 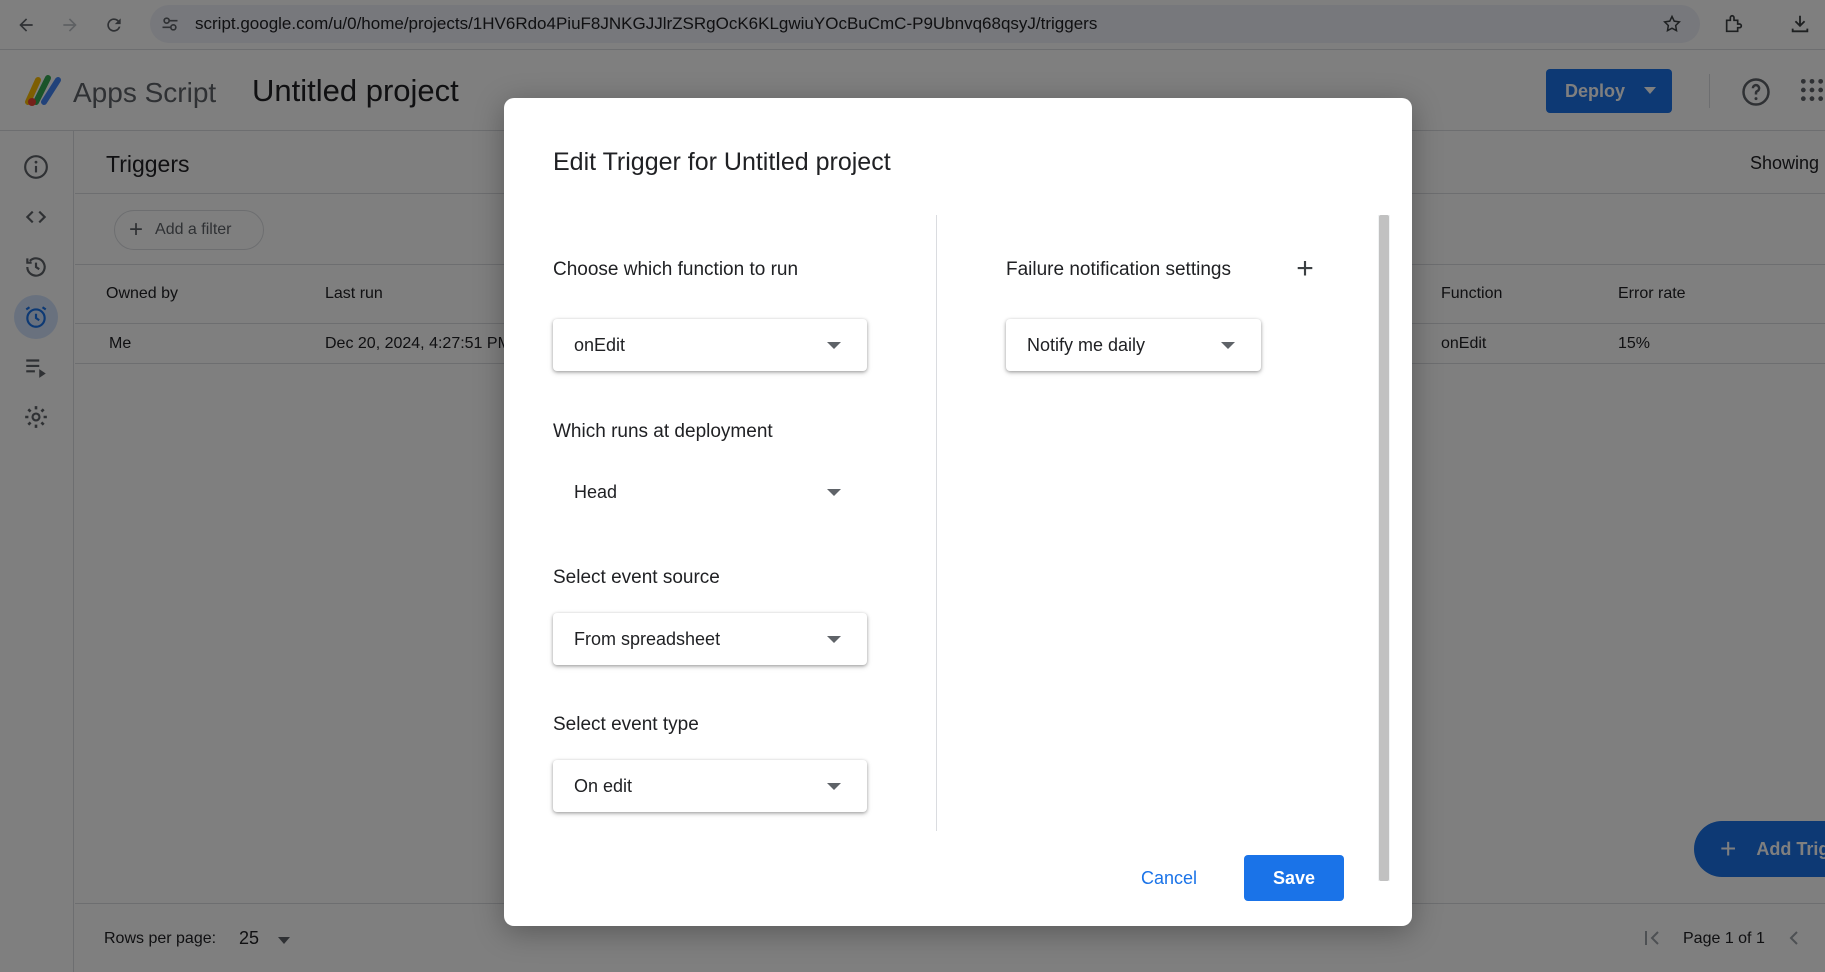 I want to click on deployment-select-value: Head, so click(x=596, y=492).